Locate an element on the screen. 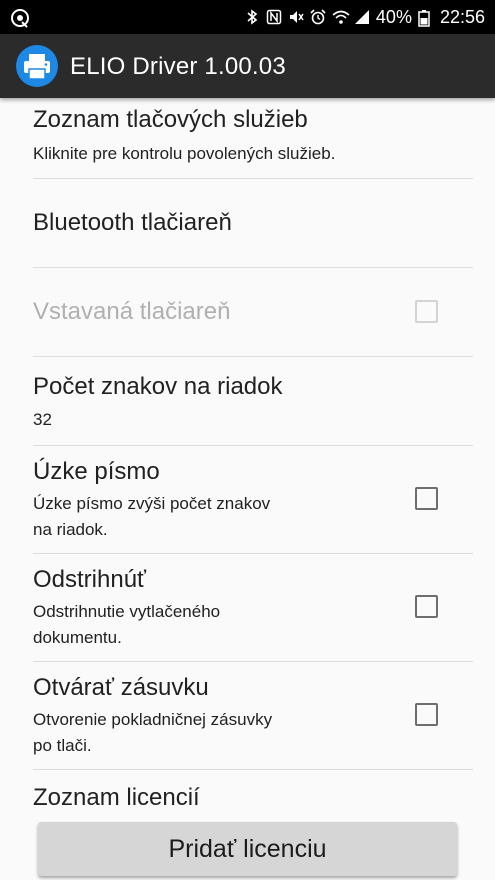  pref-title: Zoznam tlačových služieb is located at coordinates (170, 119).